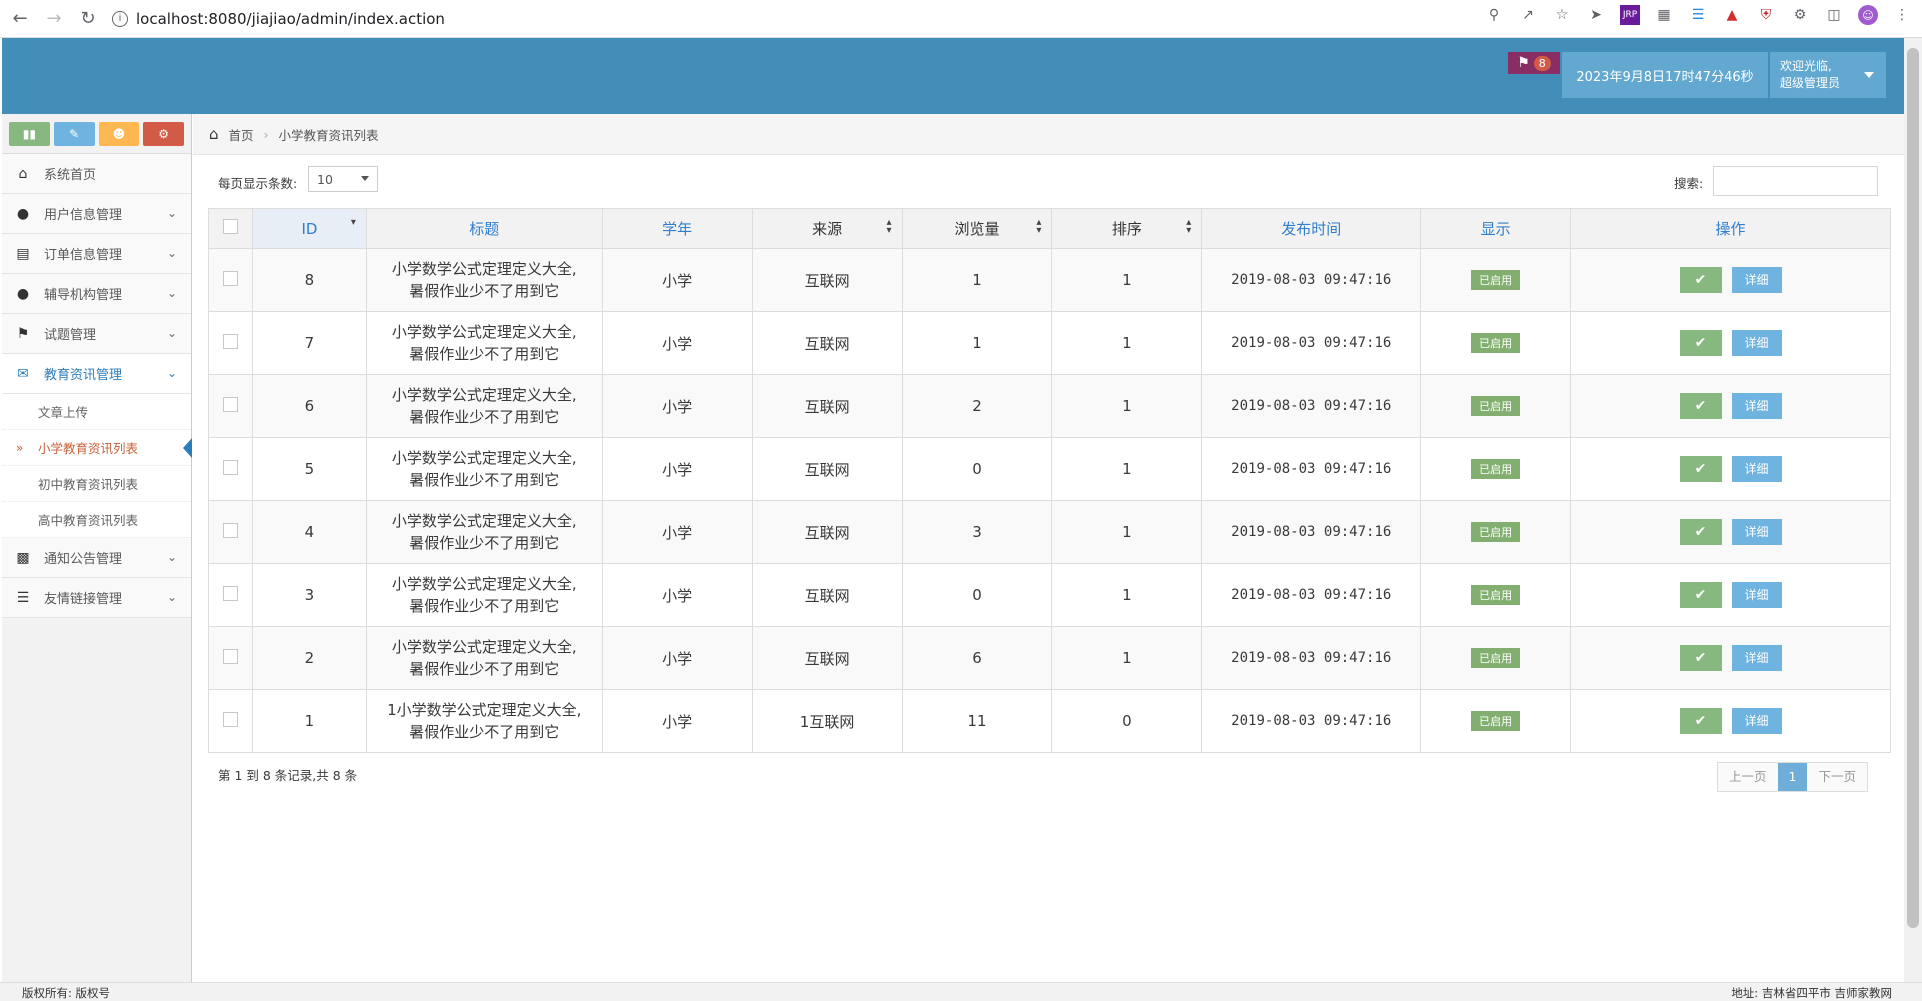 The height and width of the screenshot is (1001, 1922). I want to click on signal-shortcut-icon: ▮▮, so click(29, 134).